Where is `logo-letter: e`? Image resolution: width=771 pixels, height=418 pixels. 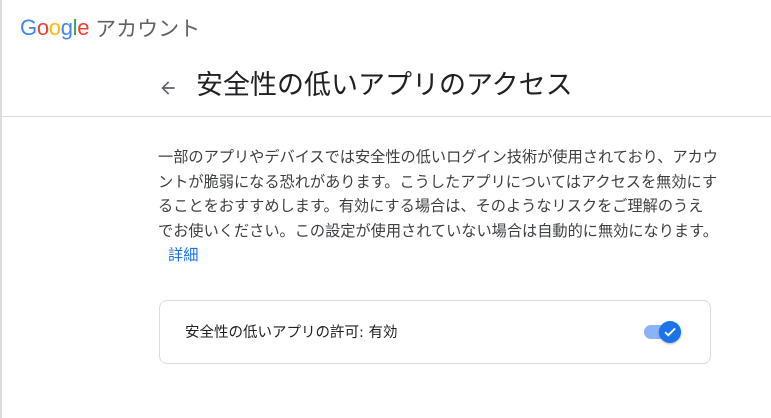
logo-letter: e is located at coordinates (83, 27).